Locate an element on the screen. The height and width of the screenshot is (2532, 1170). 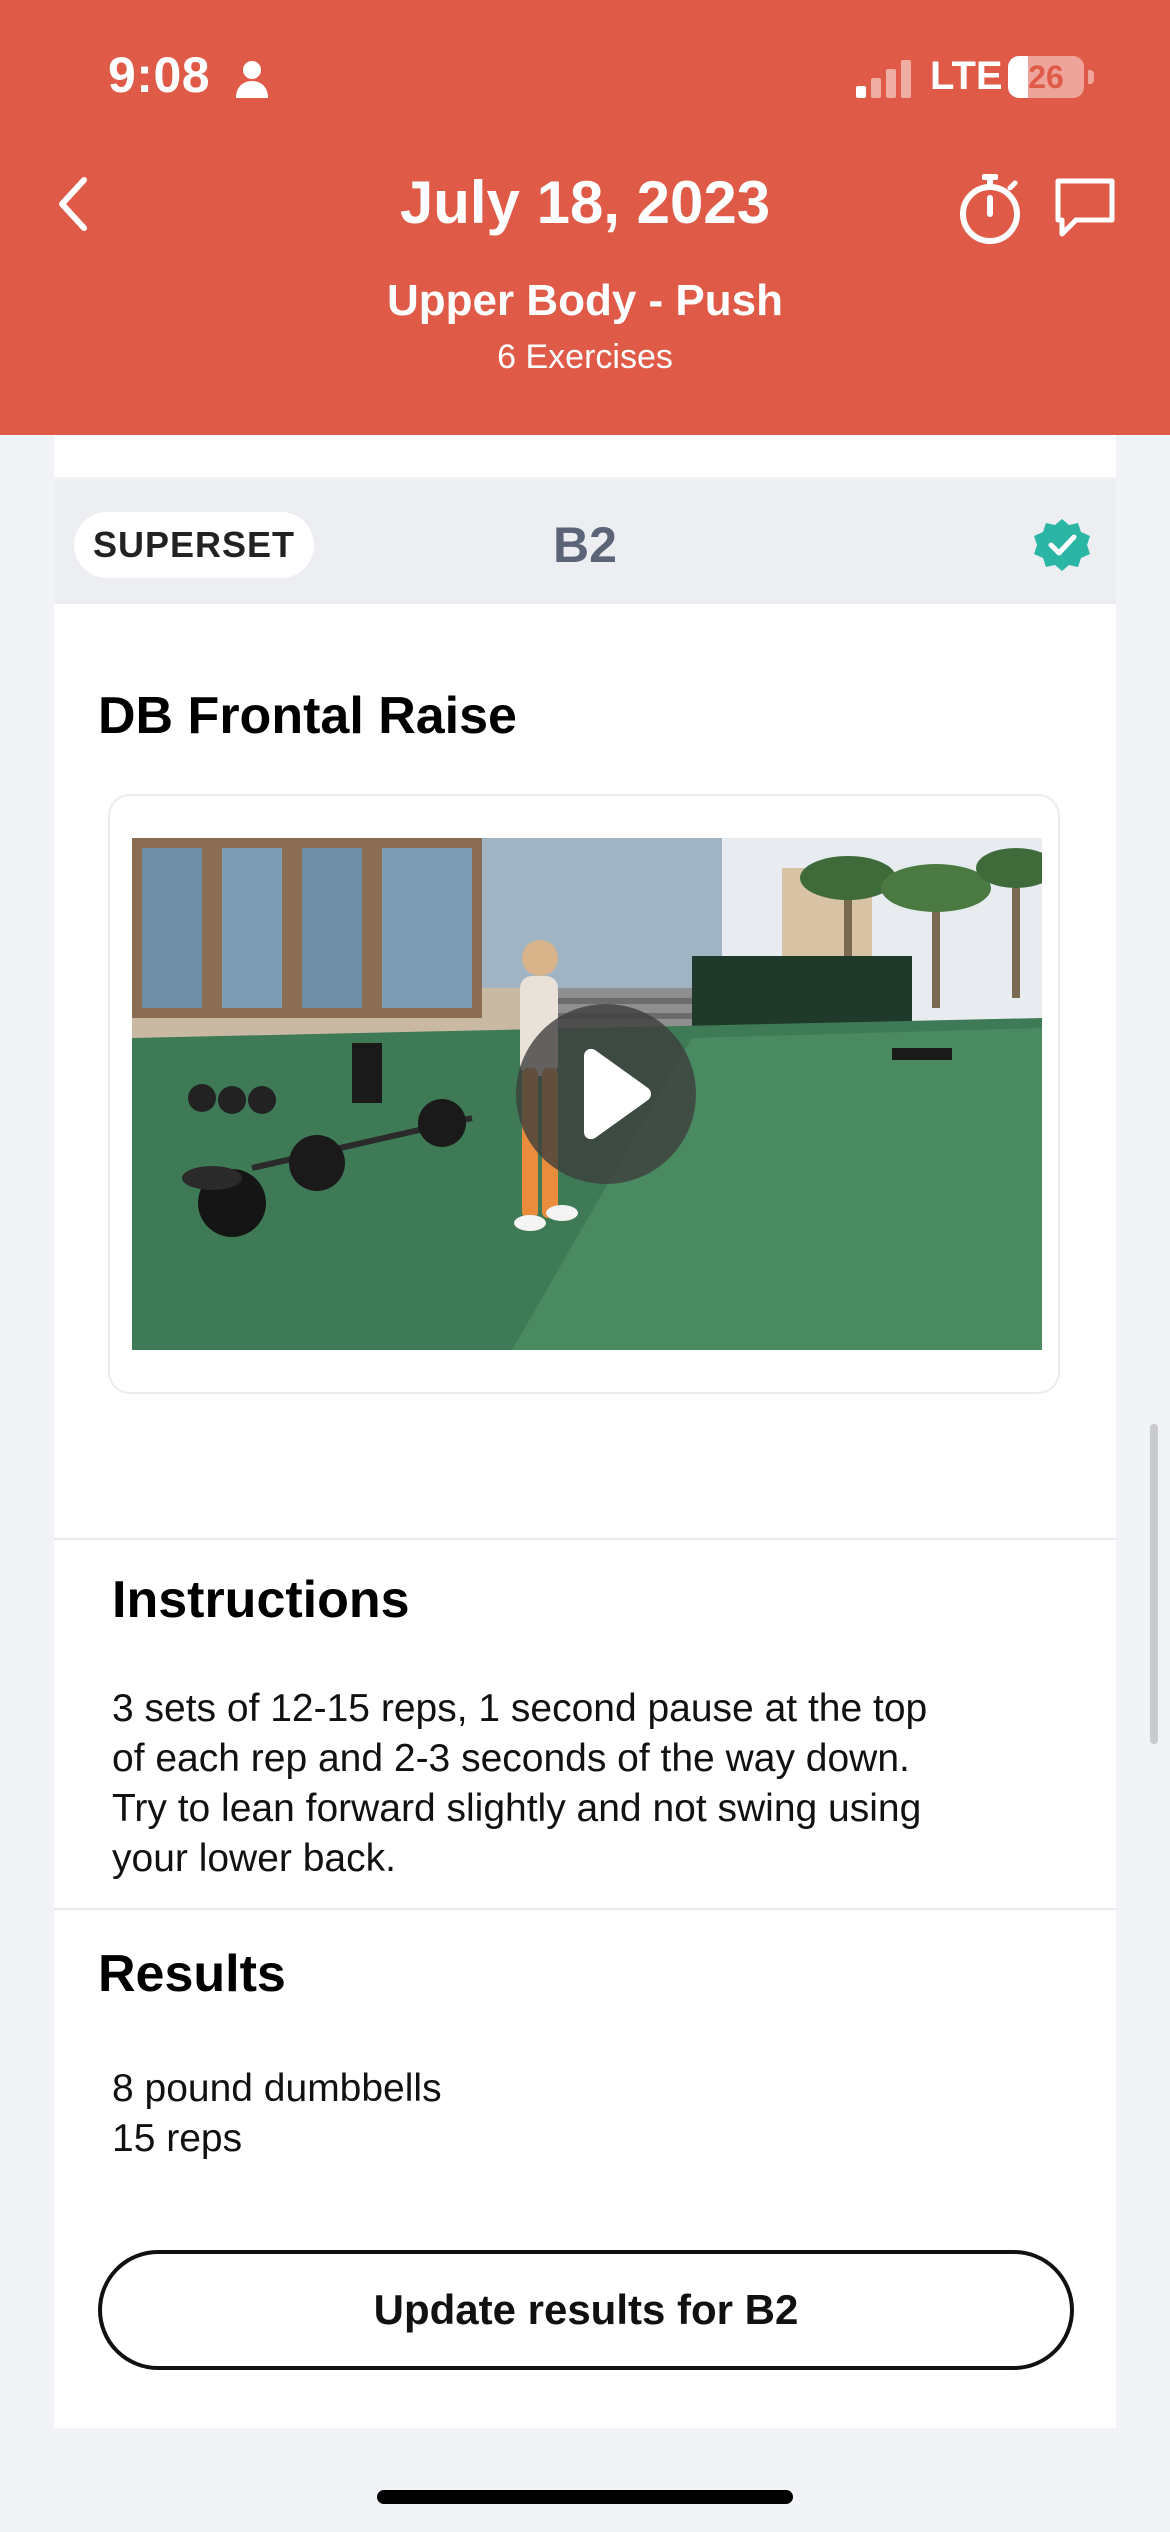
exercise-count: 6 Exercises is located at coordinates (585, 357).